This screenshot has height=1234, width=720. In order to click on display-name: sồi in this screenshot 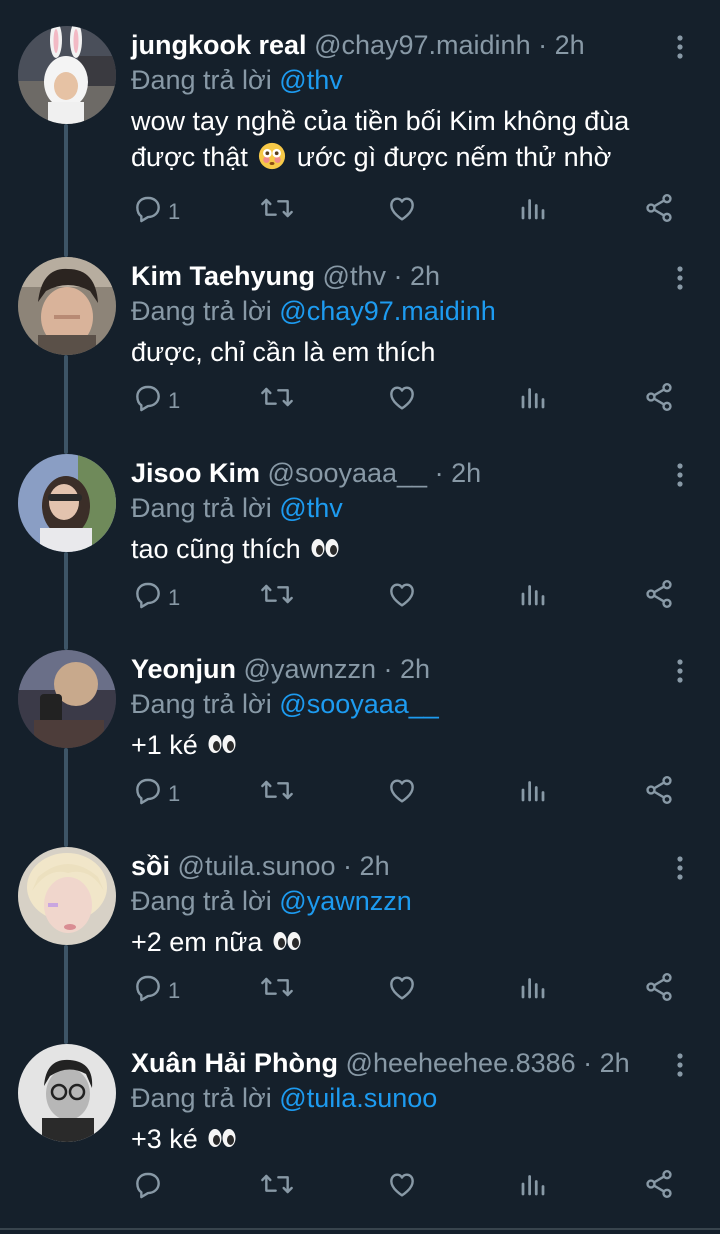, I will do `click(150, 866)`.